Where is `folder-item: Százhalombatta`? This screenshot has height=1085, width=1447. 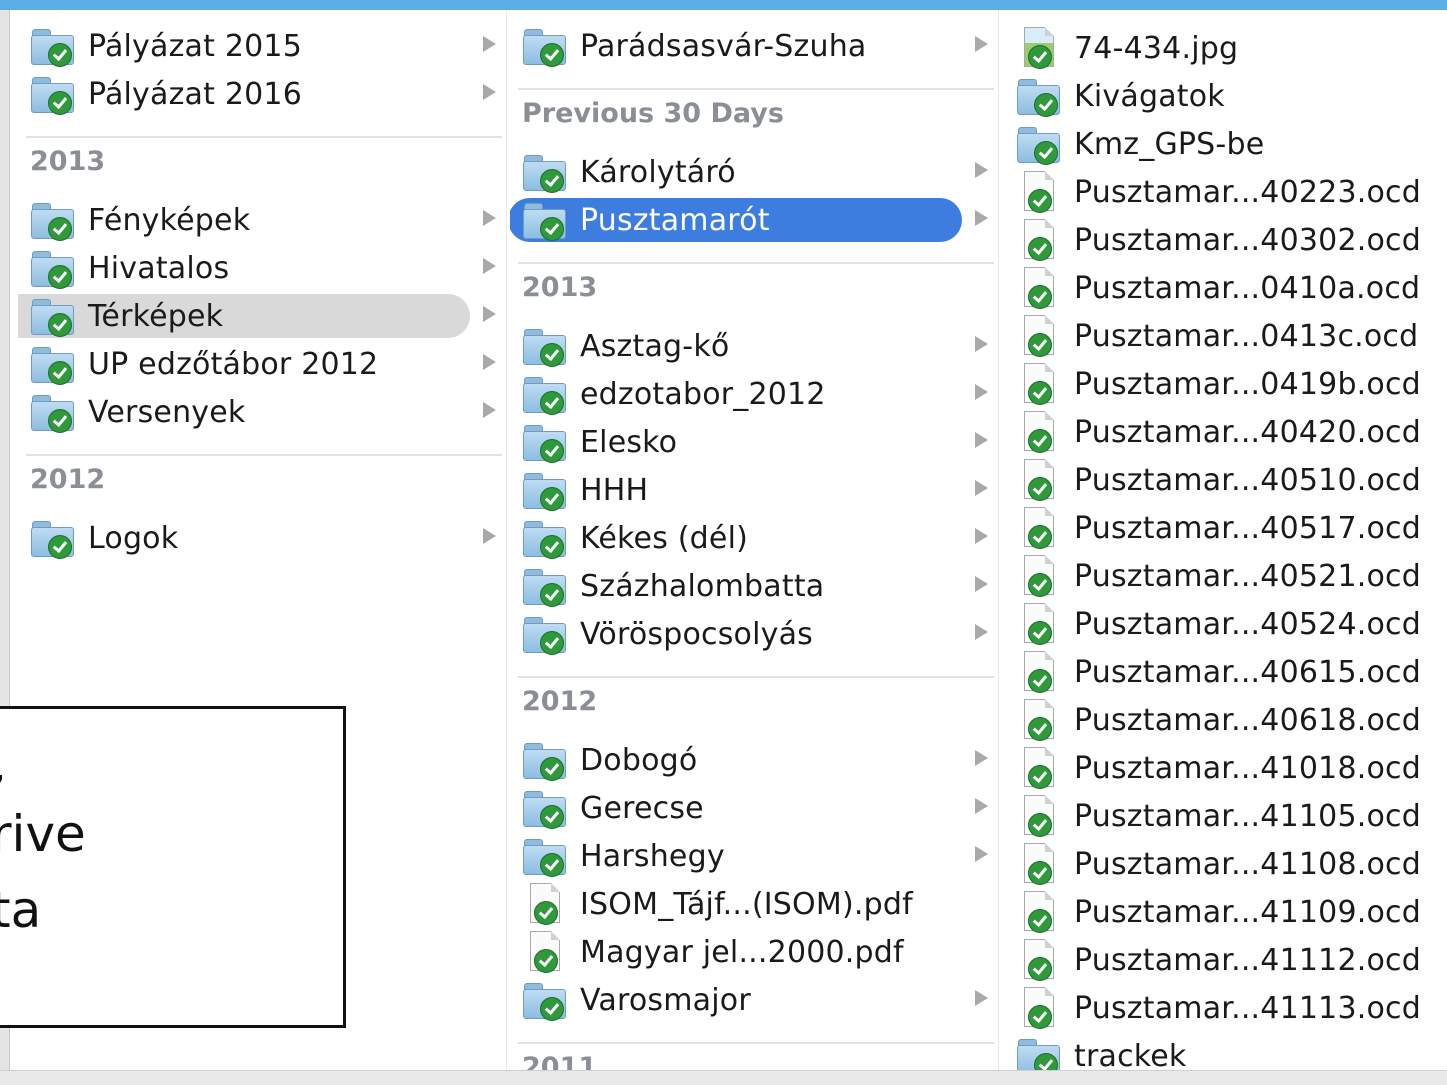 folder-item: Százhalombatta is located at coordinates (752, 586).